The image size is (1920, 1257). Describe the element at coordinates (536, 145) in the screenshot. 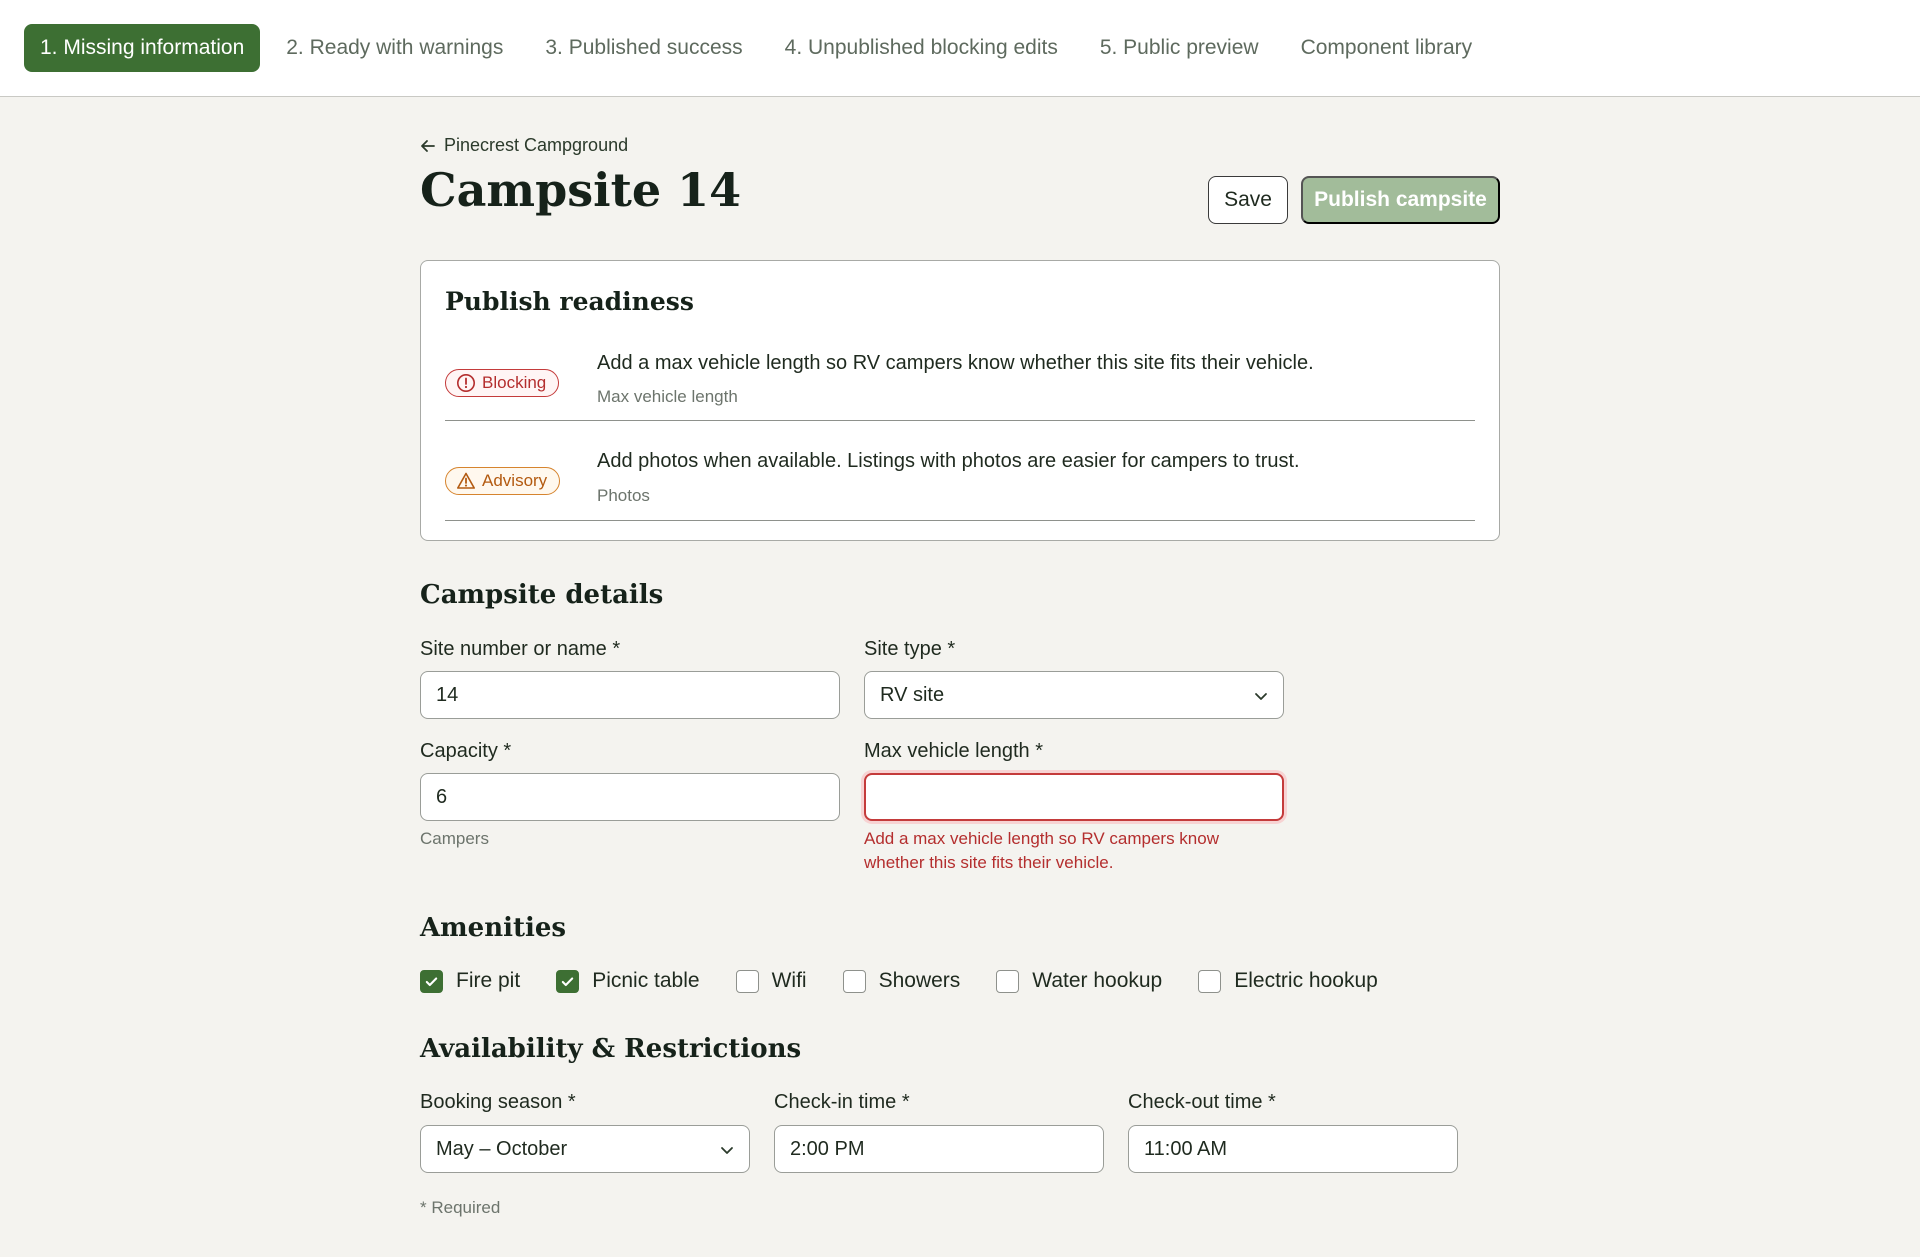

I see `back-link-label: Pinecrest Campground` at that location.